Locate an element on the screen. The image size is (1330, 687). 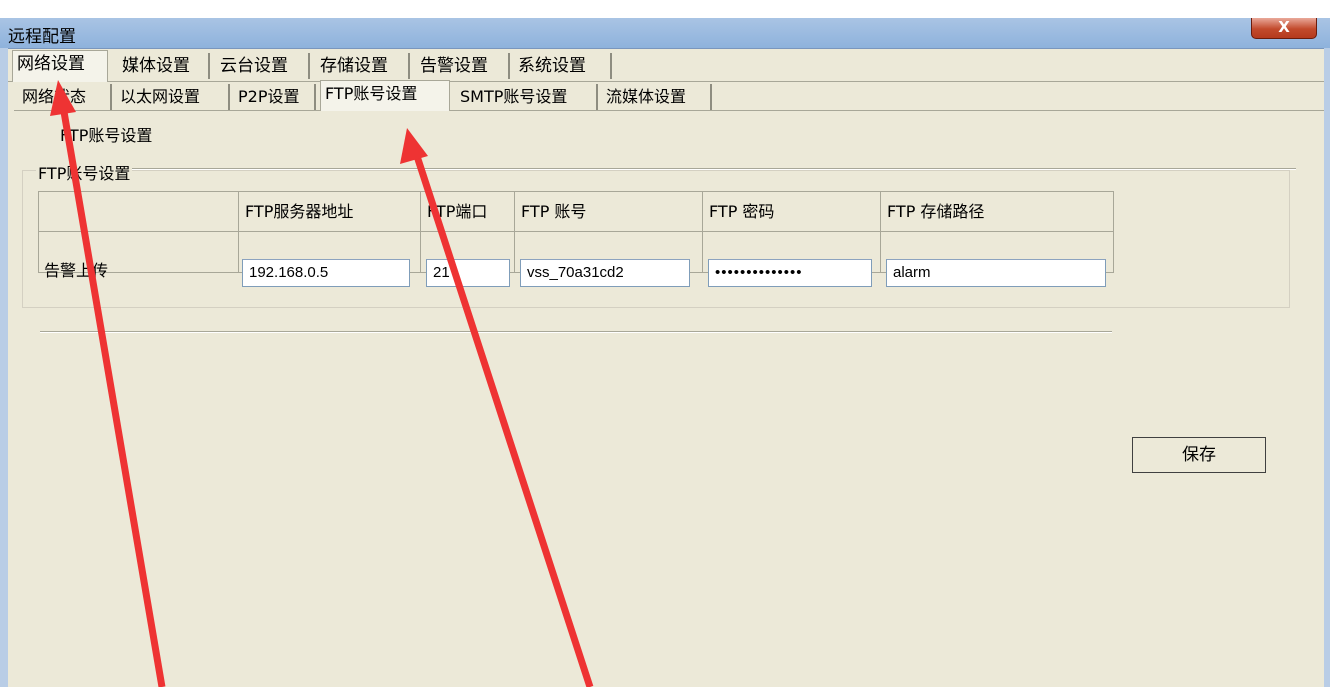
arrow-to-network-tab is located at coordinates (108, 383).